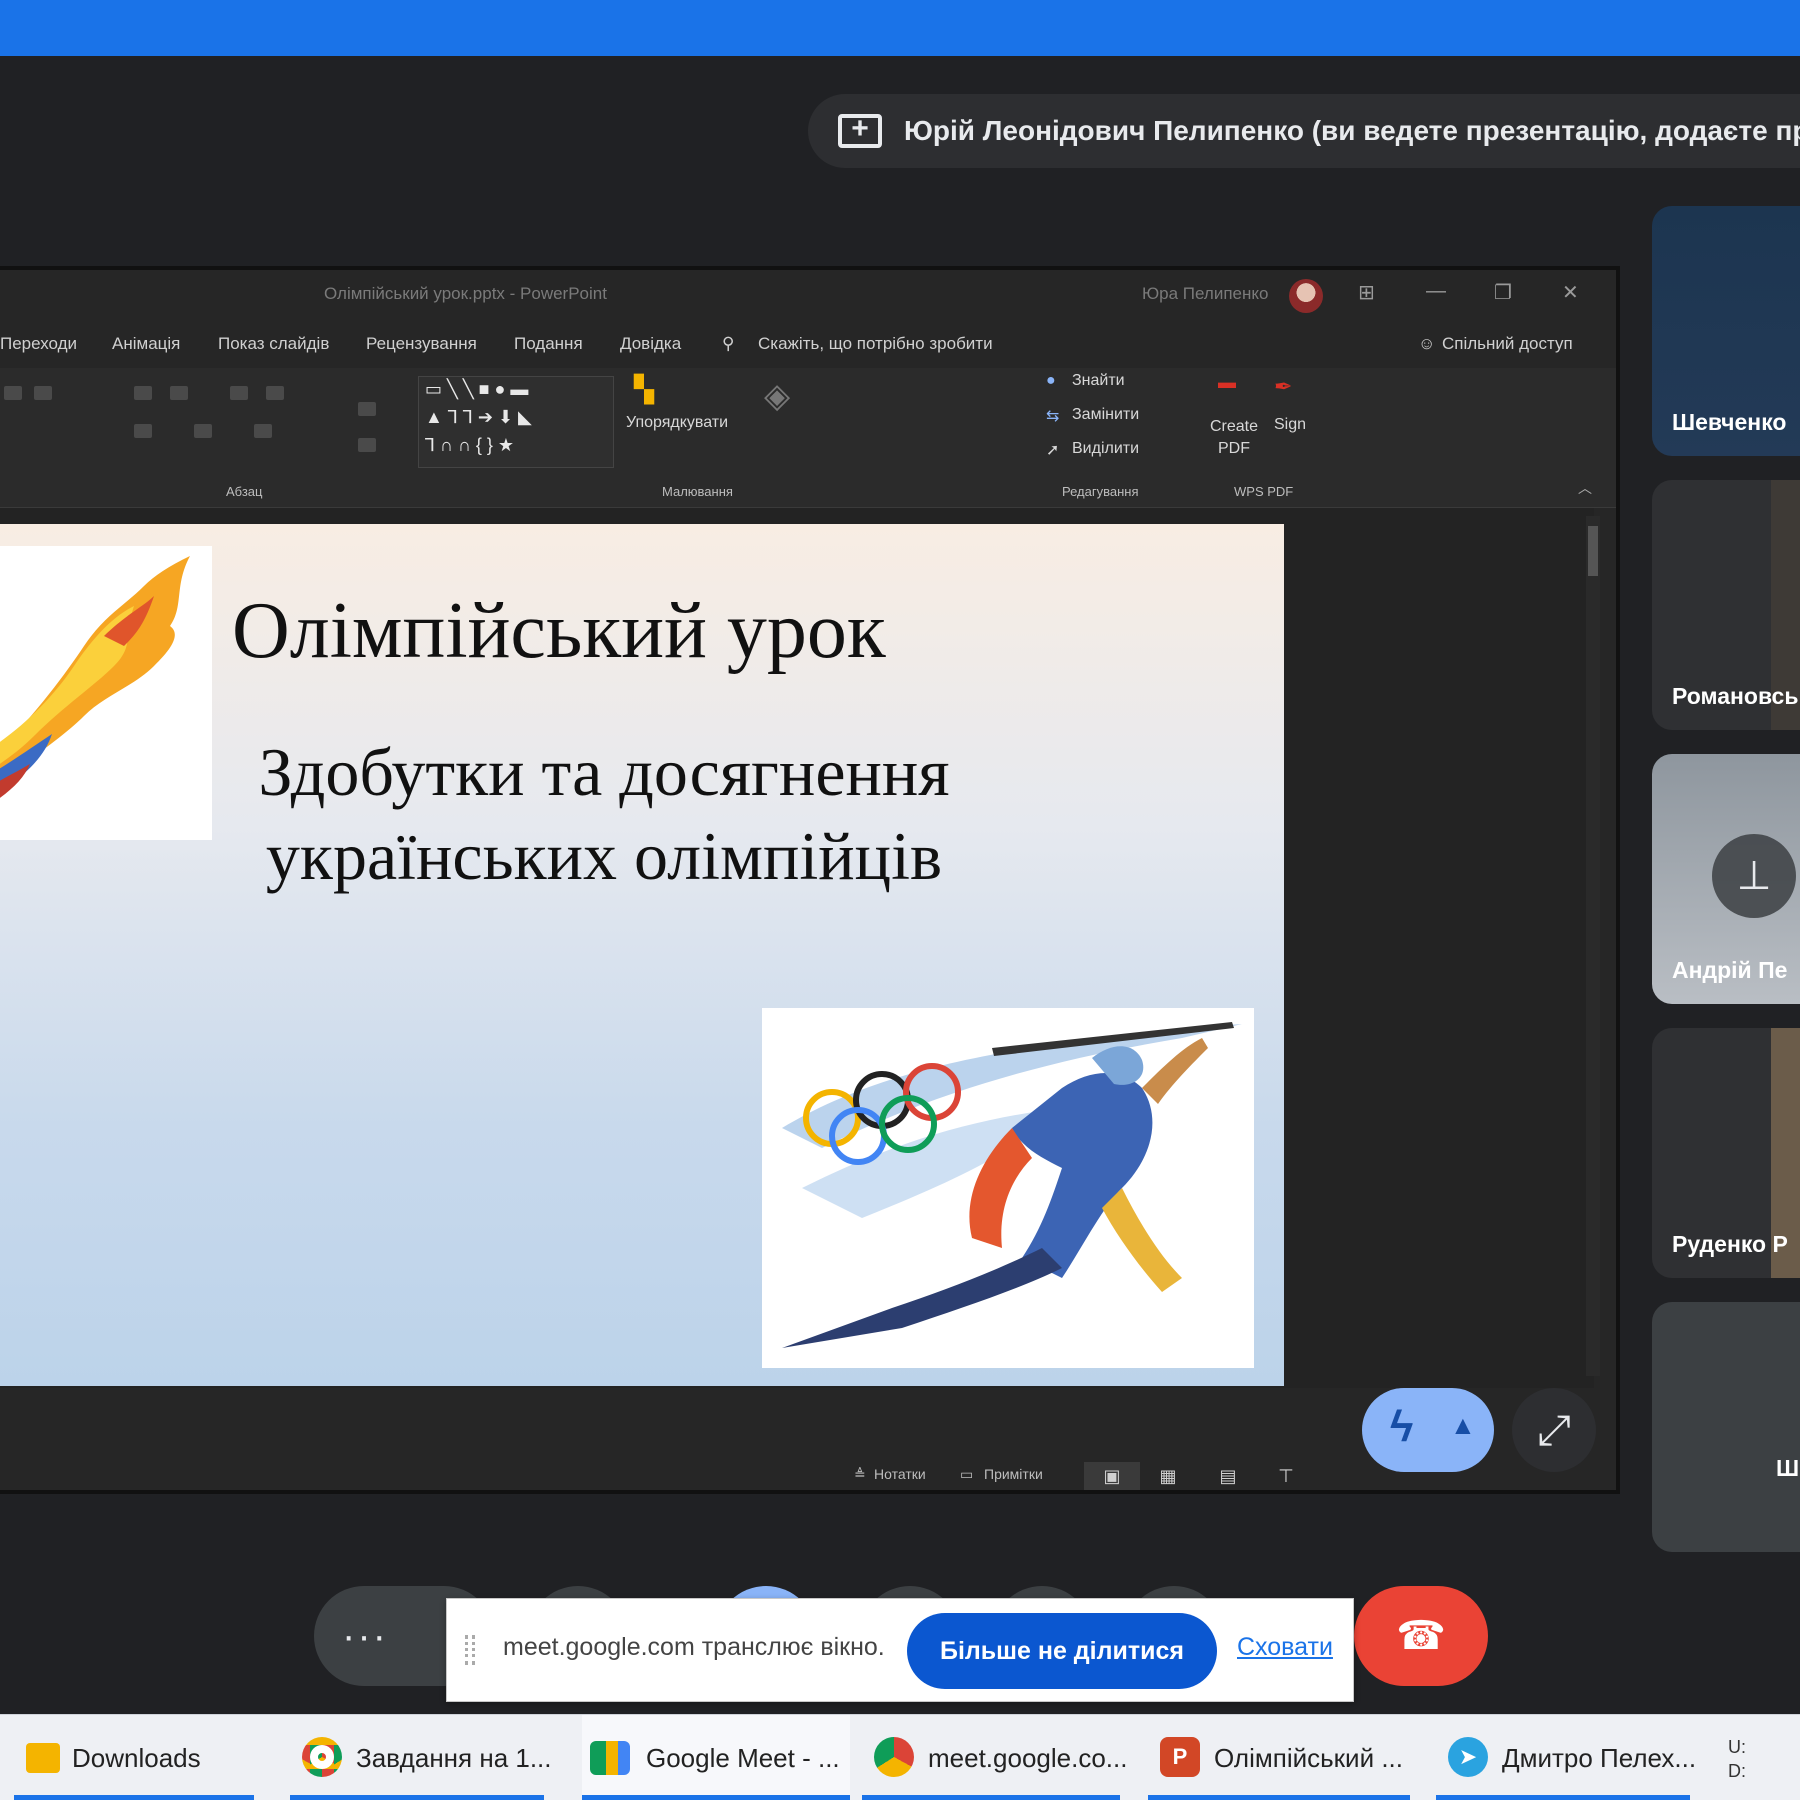 This screenshot has height=1800, width=1800. I want to click on share-access-button: Спільний доступ, so click(1507, 344).